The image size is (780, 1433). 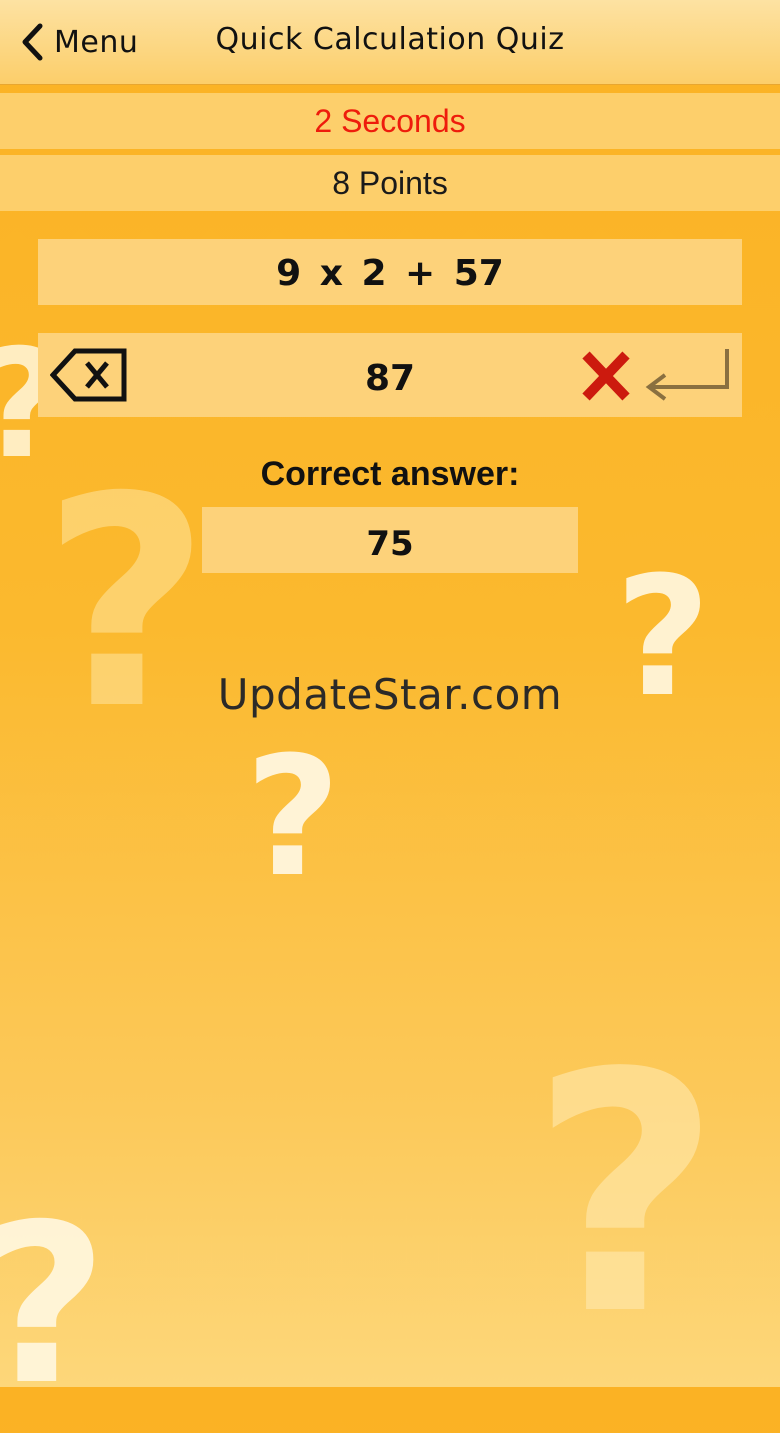 I want to click on correct-answer-label: Correct answer:, so click(x=390, y=474).